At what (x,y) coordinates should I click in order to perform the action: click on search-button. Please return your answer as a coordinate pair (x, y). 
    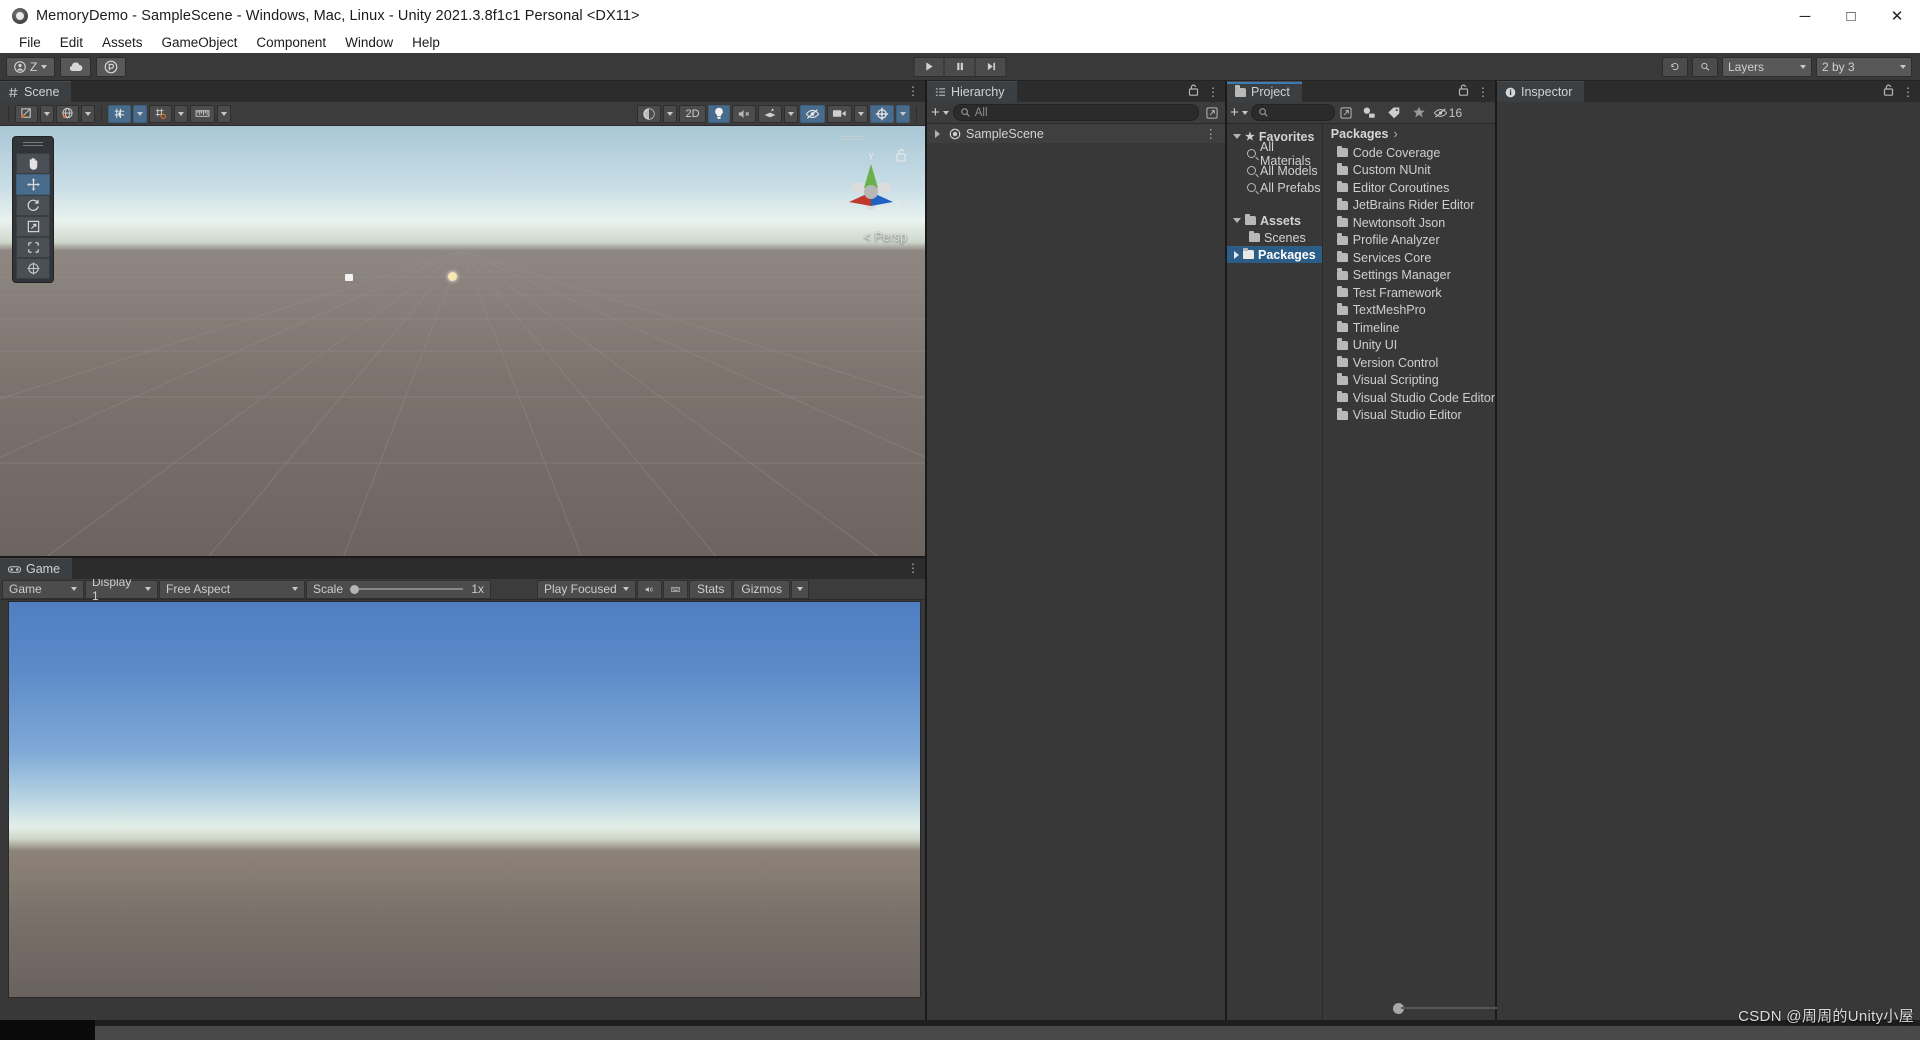
    Looking at the image, I should click on (1705, 66).